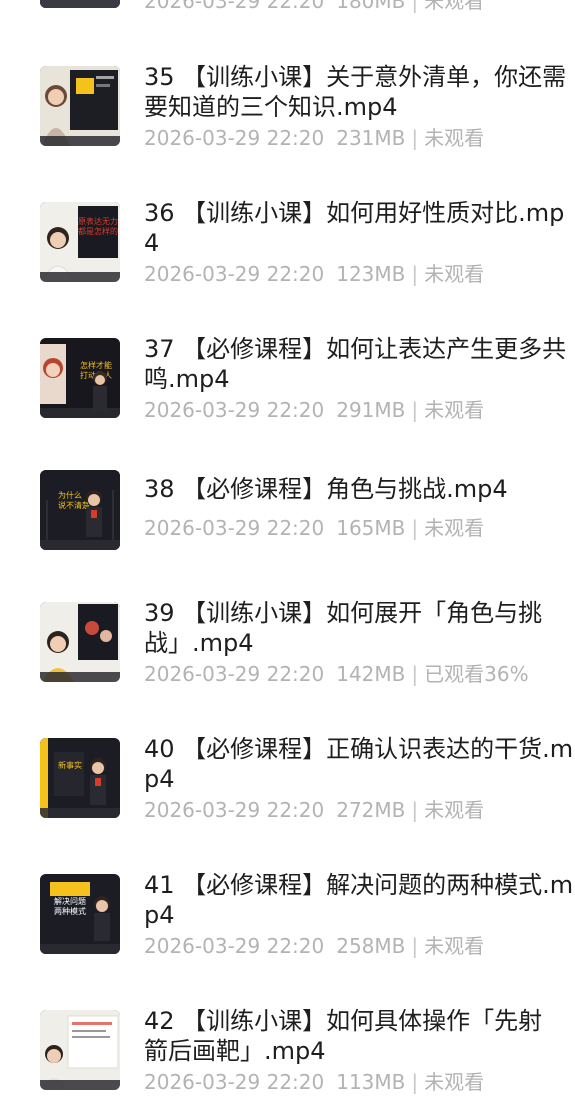 This screenshot has width=575, height=1116. What do you see at coordinates (287, 20) in the screenshot?
I see `list-item: 2026-03-29 22:20 180MB | 未观看` at bounding box center [287, 20].